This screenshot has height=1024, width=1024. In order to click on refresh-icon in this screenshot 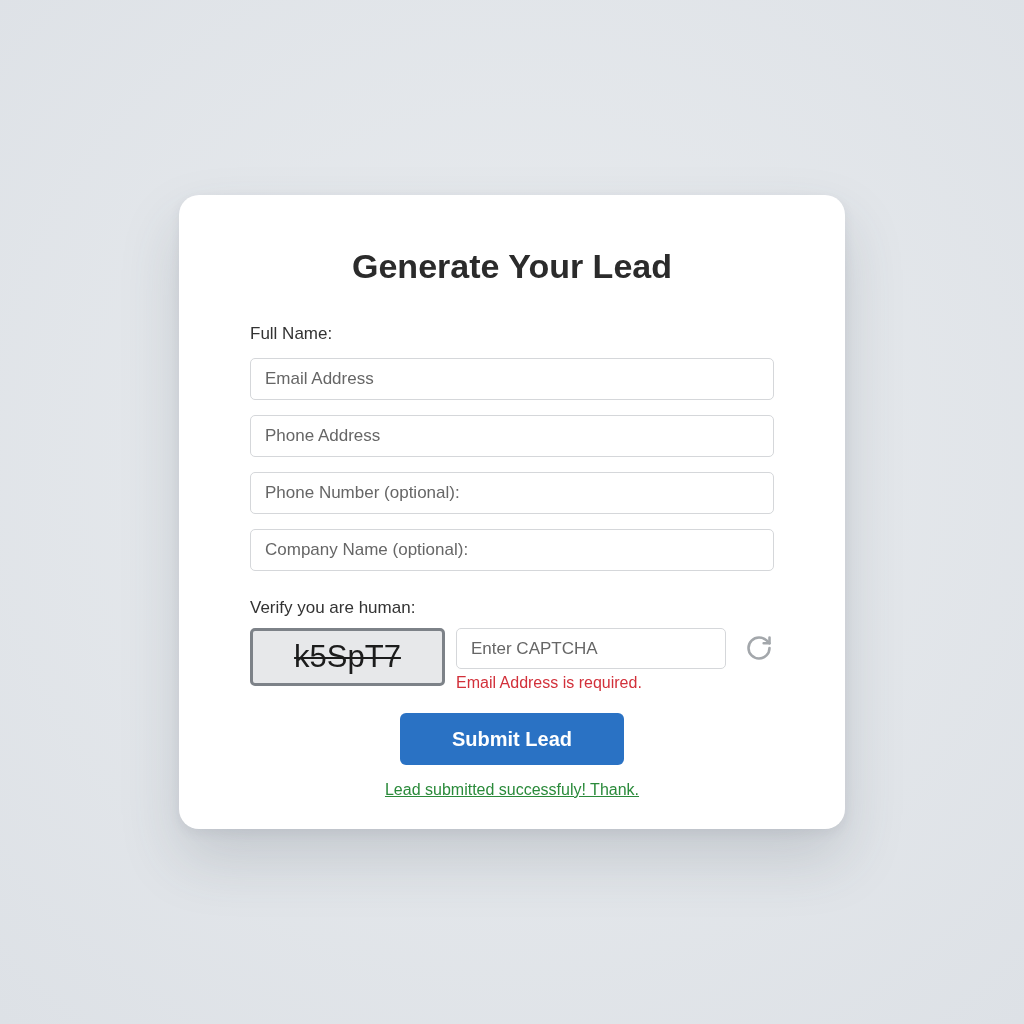, I will do `click(759, 648)`.